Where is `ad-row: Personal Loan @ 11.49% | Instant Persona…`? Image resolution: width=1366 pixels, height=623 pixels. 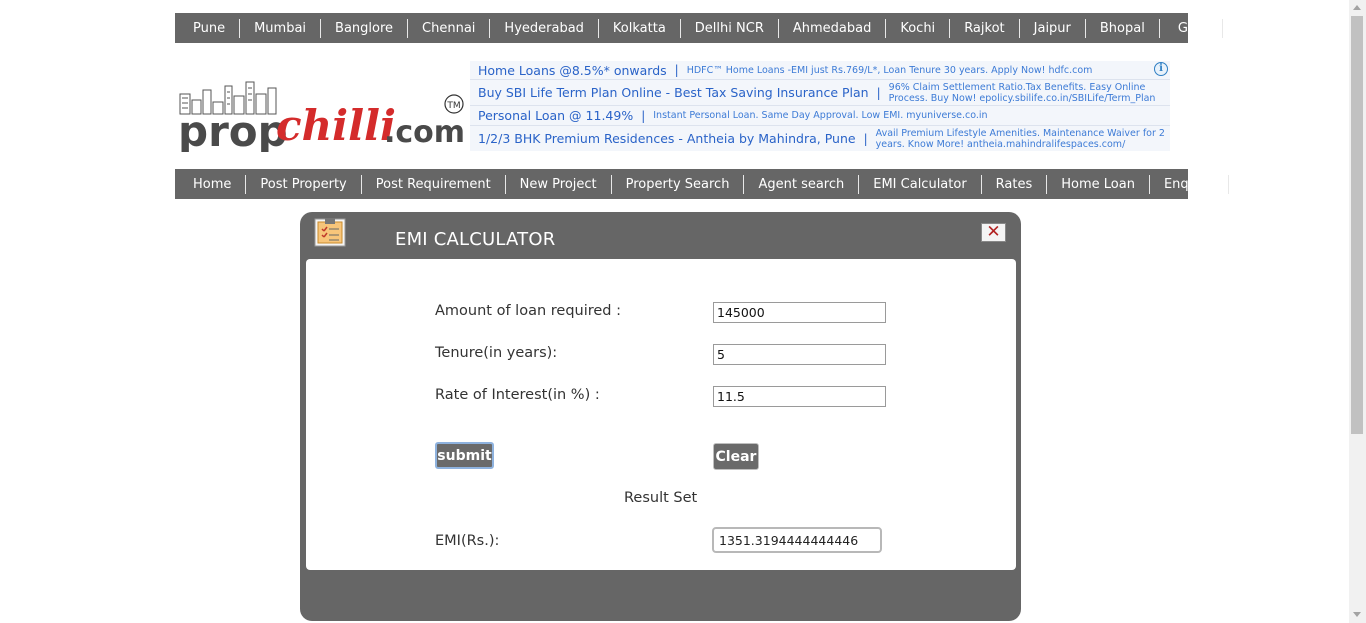 ad-row: Personal Loan @ 11.49% | Instant Persona… is located at coordinates (820, 116).